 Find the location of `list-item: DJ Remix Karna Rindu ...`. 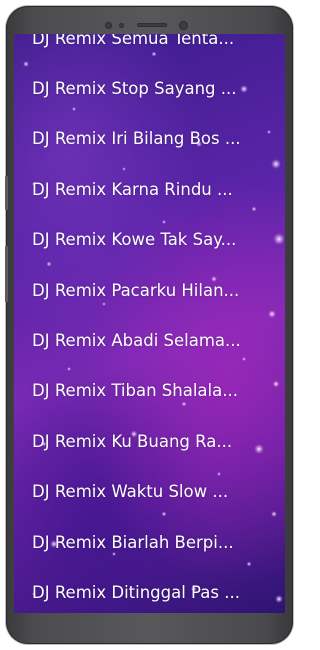

list-item: DJ Remix Karna Rindu ... is located at coordinates (149, 189).